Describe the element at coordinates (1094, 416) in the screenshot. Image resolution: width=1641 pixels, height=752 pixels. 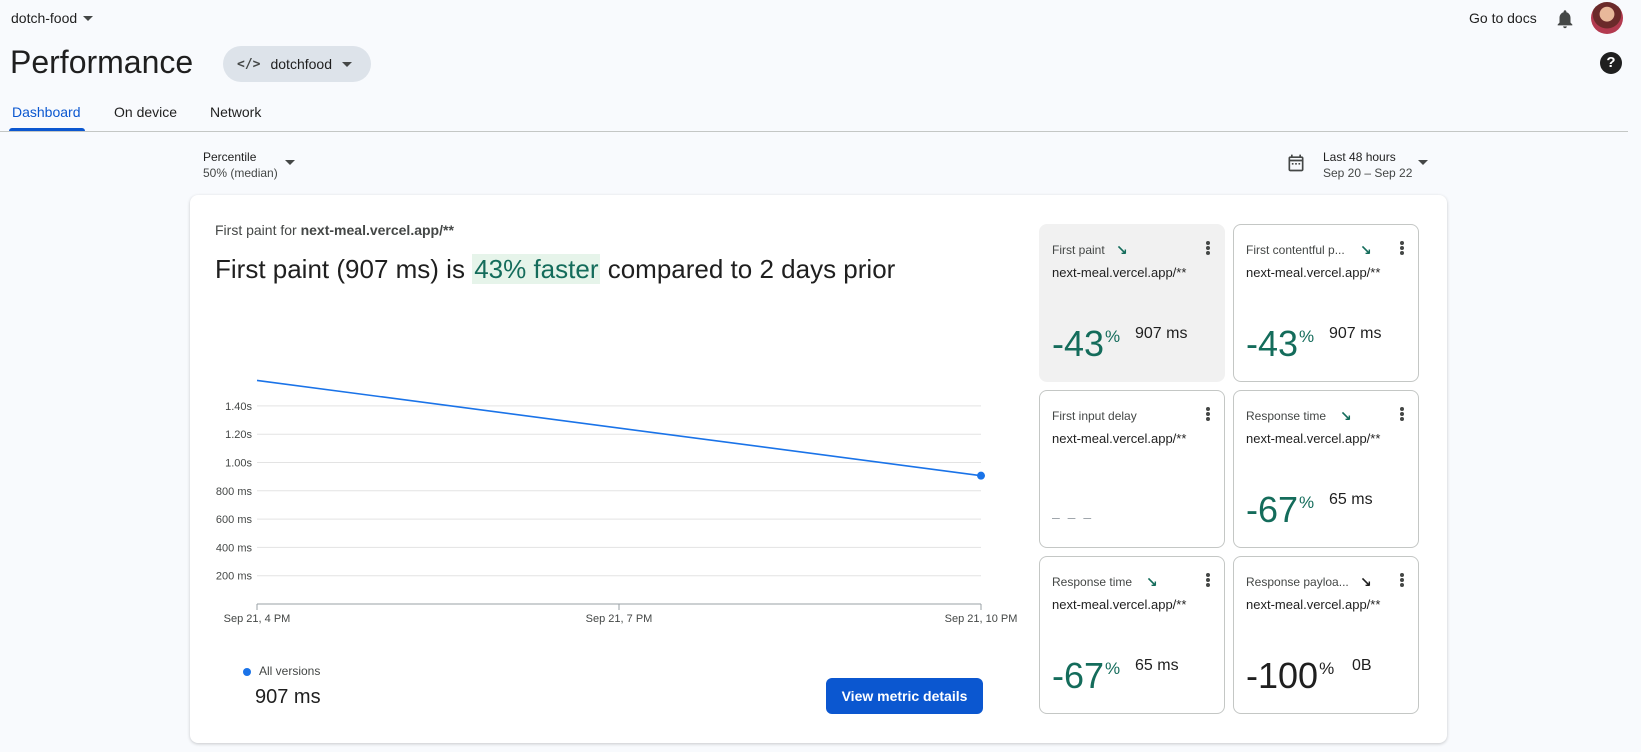
I see `metric-name: First input delay` at that location.